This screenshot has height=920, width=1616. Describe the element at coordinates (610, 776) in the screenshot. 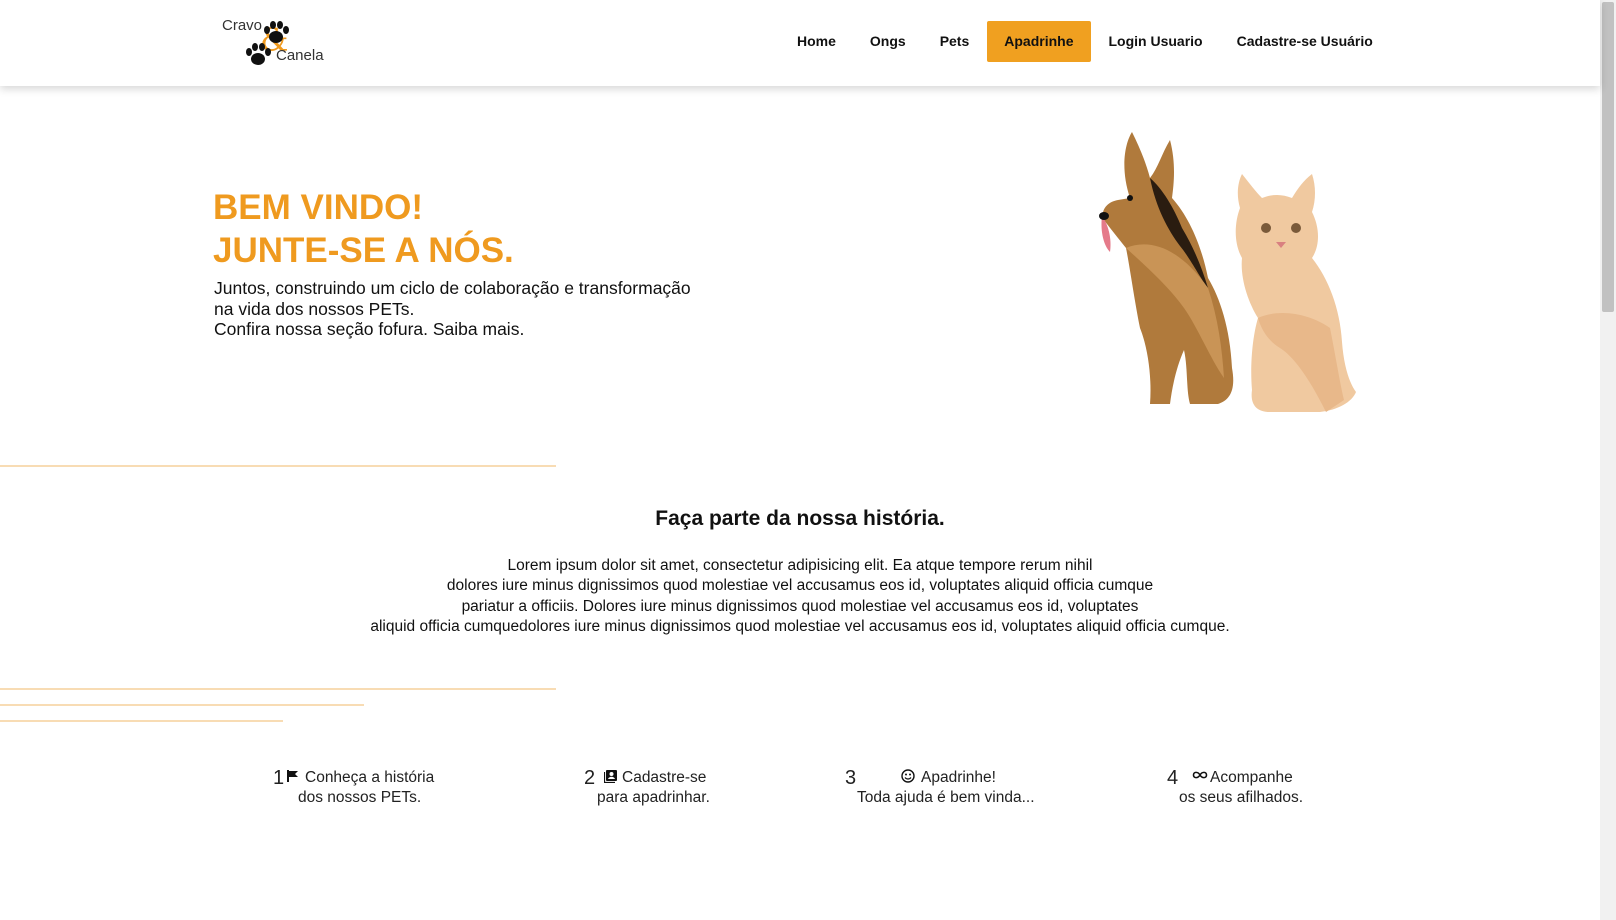

I see `contact-card-icon` at that location.